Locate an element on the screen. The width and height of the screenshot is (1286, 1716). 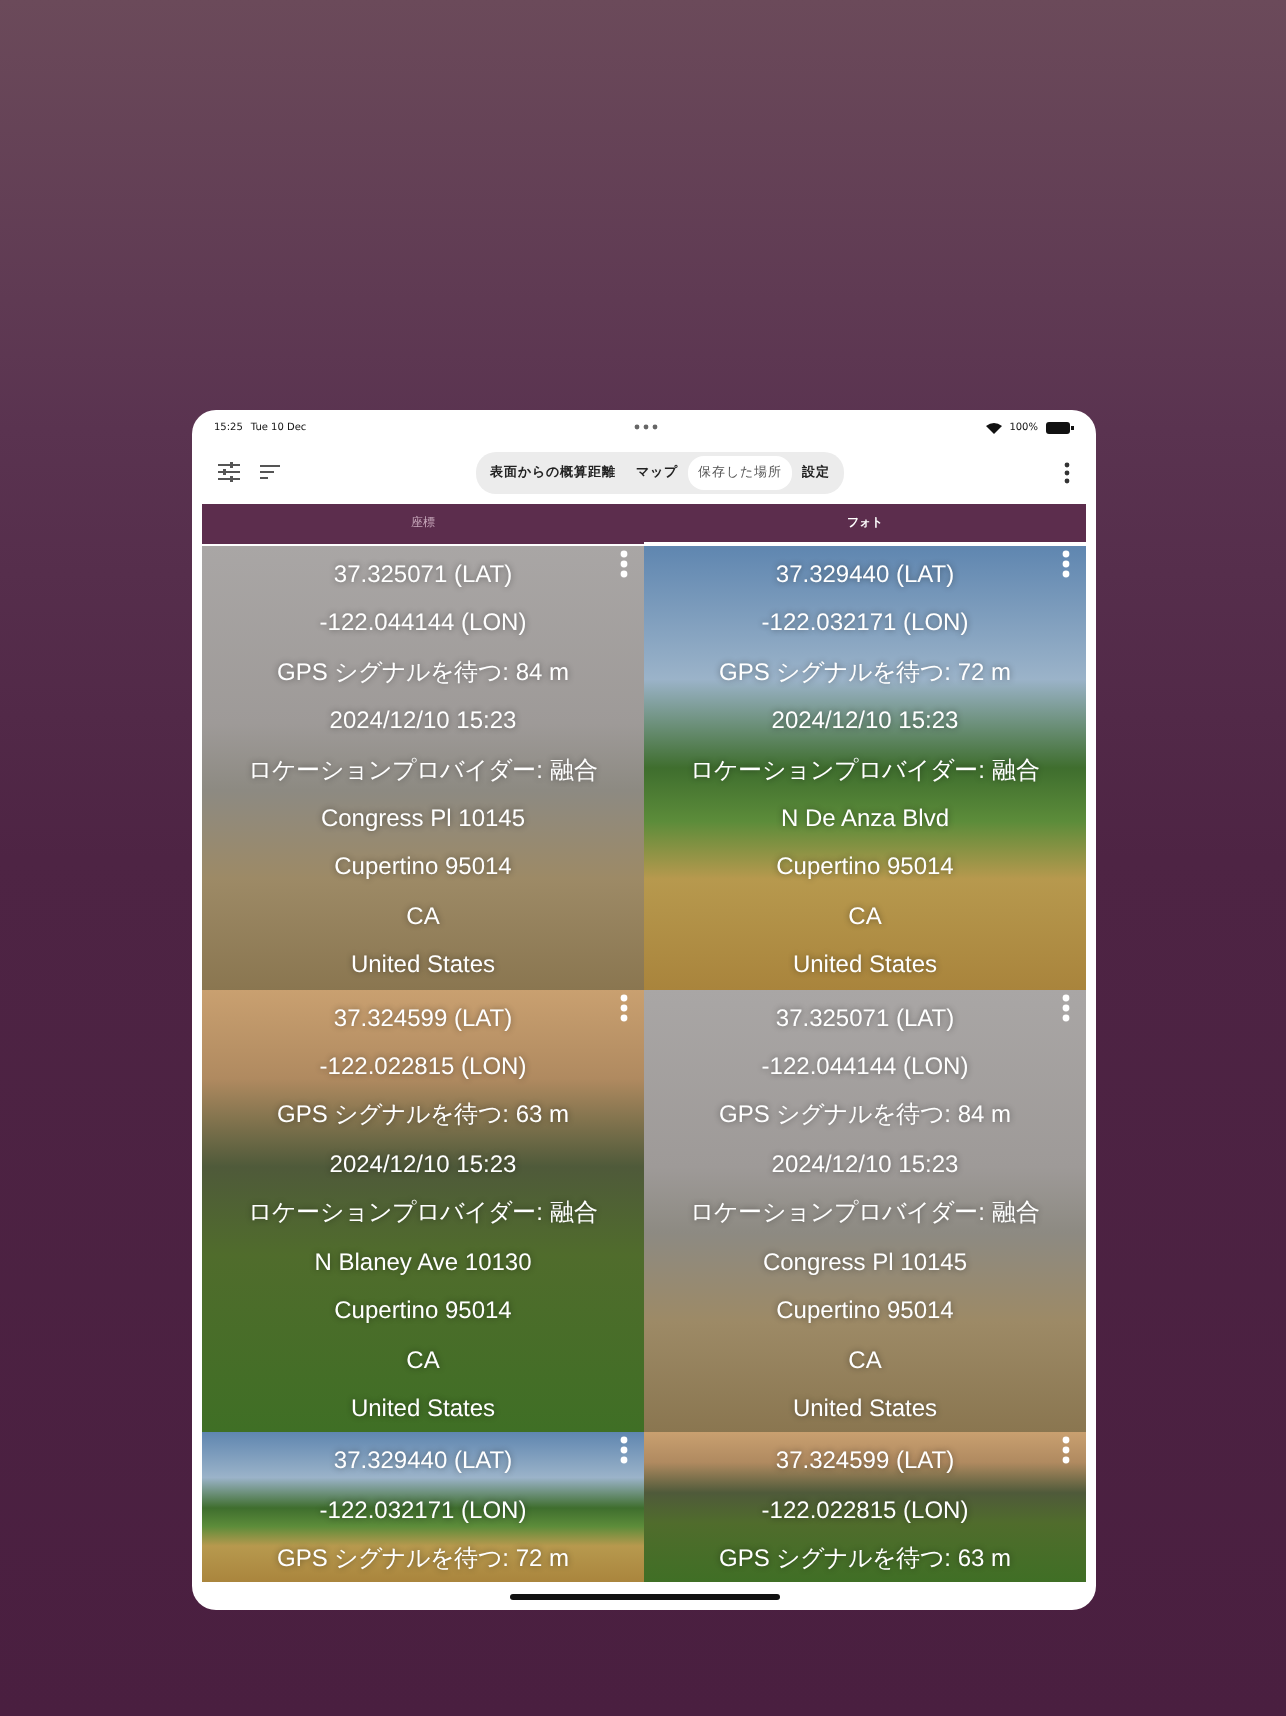
battery-icon is located at coordinates (1059, 427).